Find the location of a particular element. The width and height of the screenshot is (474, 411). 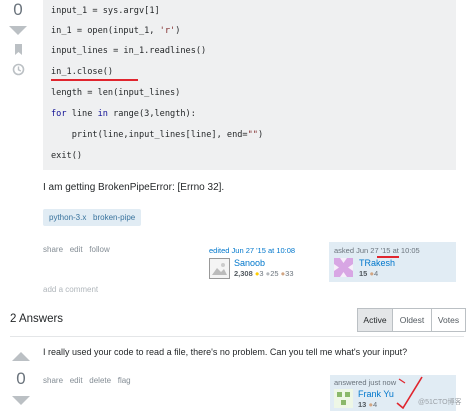

tab-active: Active is located at coordinates (375, 320).